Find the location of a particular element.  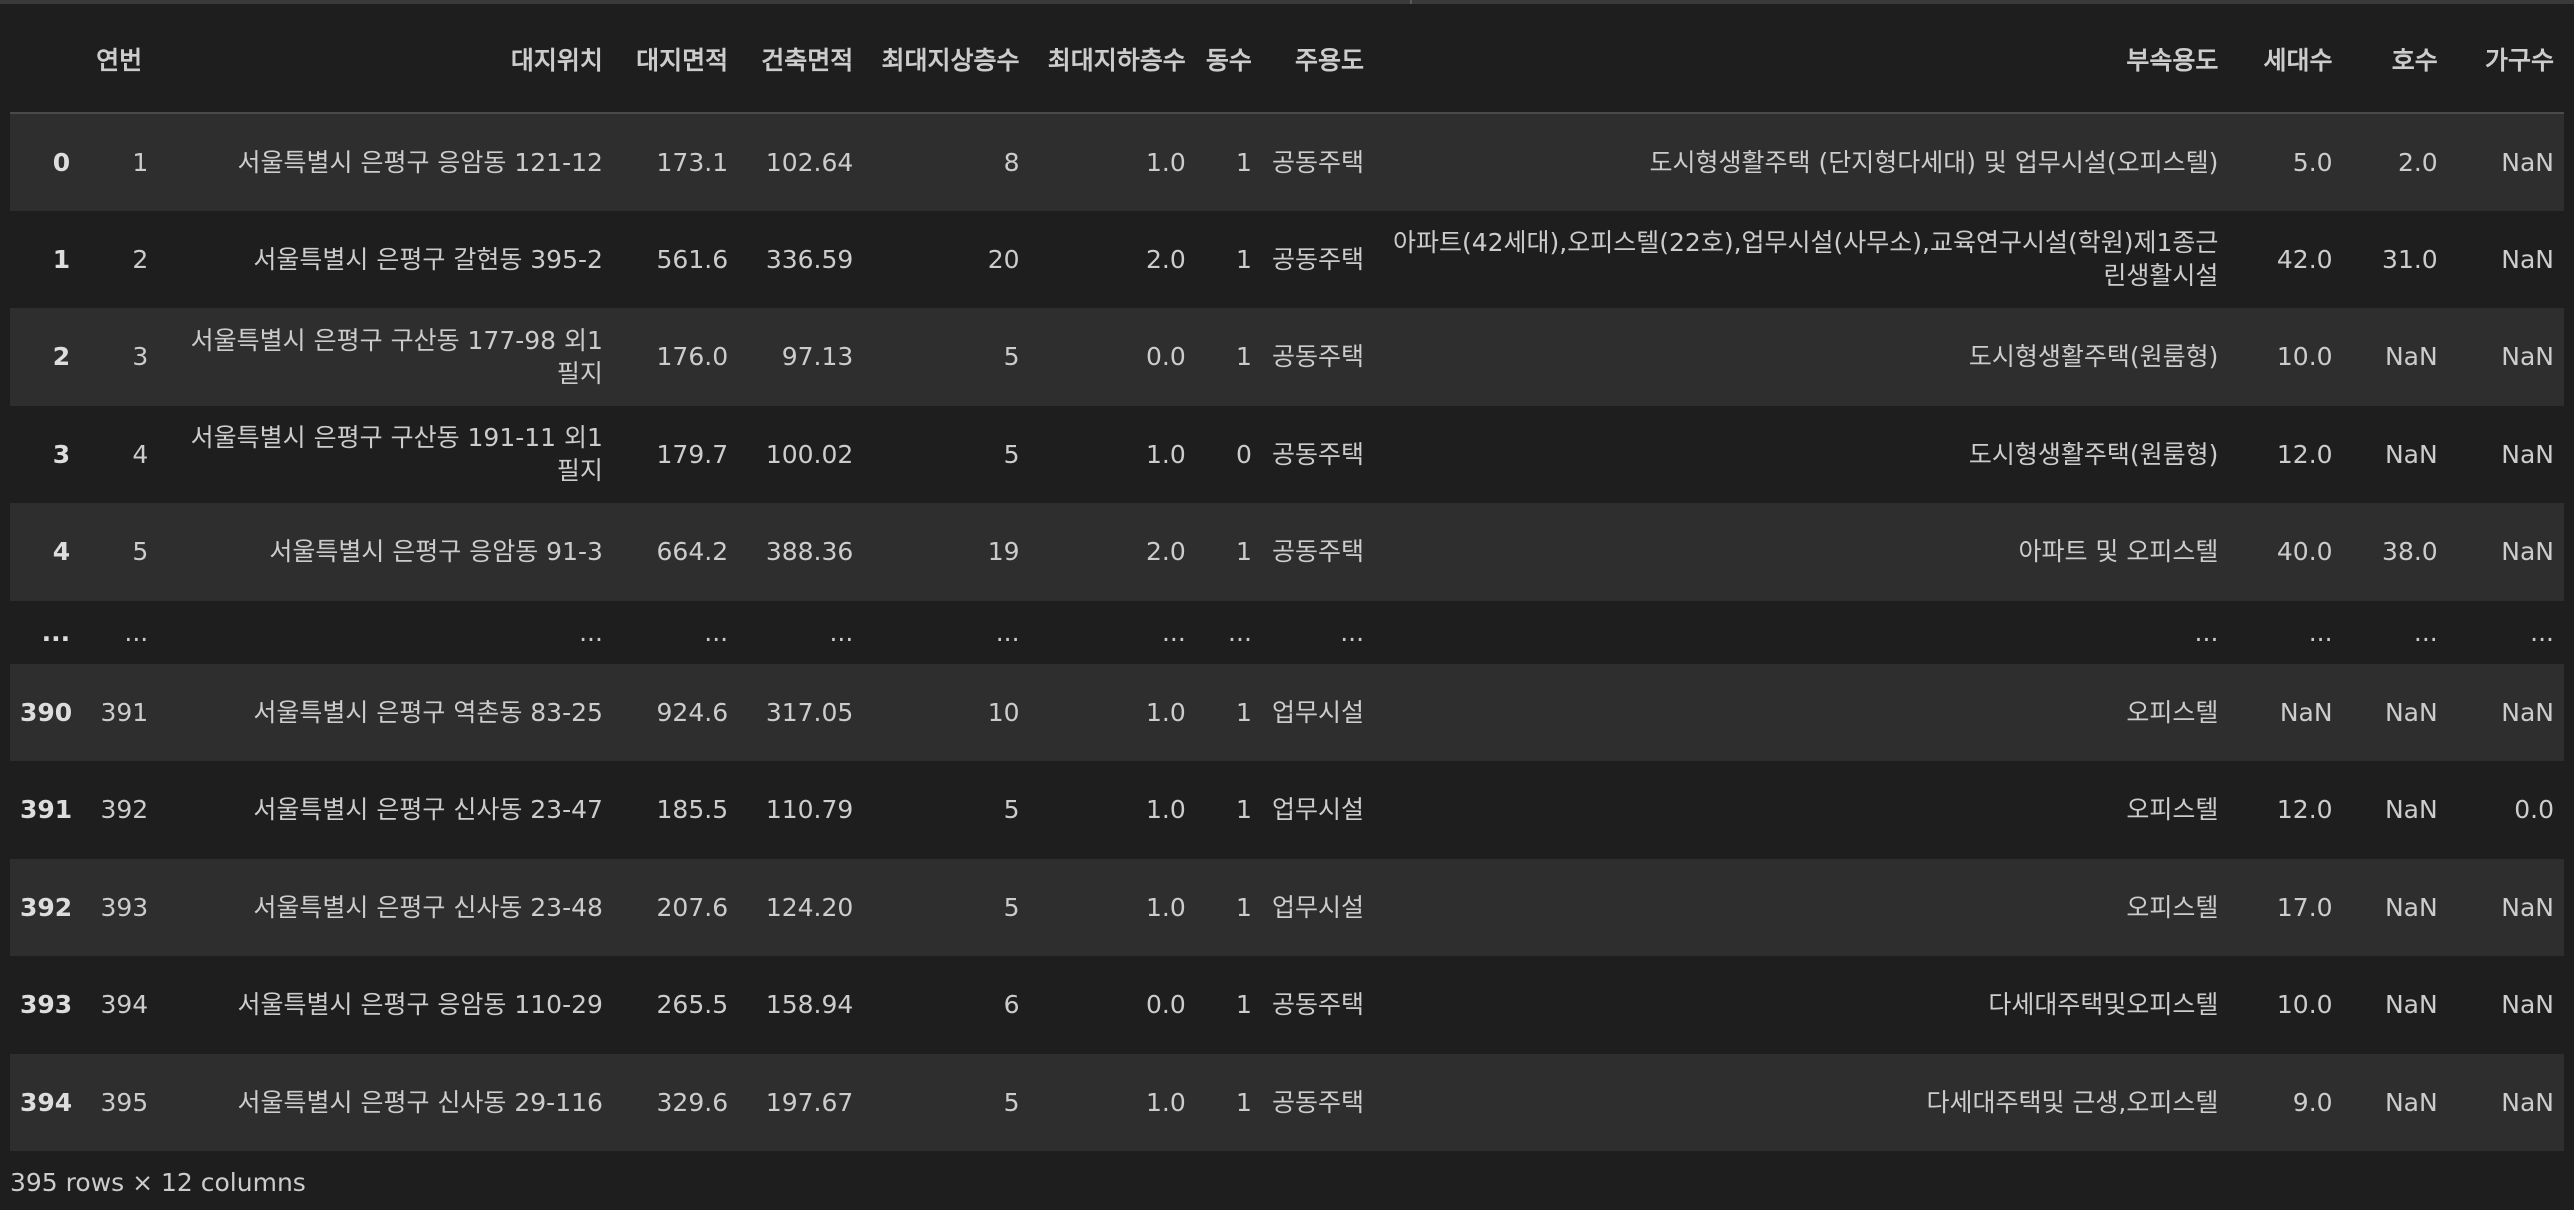

table-cell: 4 is located at coordinates (140, 454).